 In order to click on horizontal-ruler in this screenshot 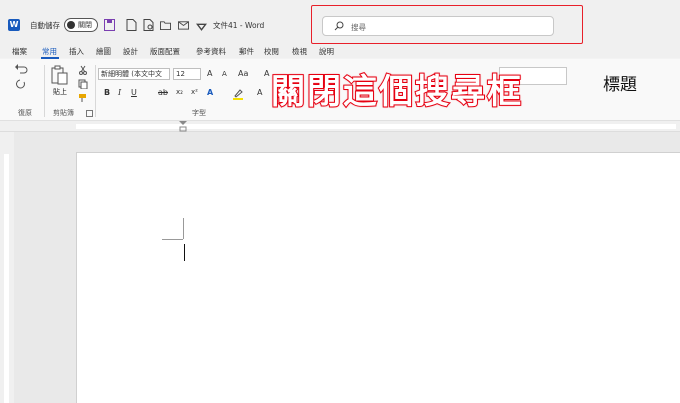, I will do `click(340, 126)`.